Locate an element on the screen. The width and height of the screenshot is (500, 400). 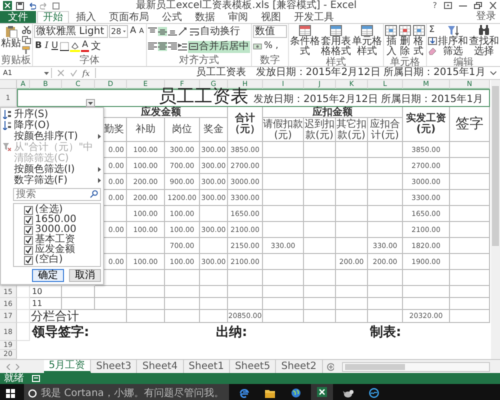
taskbar-app-button is located at coordinates (322, 392).